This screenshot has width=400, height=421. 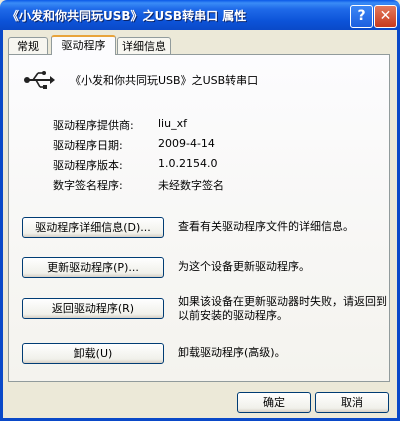 I want to click on tab-driver: 驱动程序, so click(x=83, y=45).